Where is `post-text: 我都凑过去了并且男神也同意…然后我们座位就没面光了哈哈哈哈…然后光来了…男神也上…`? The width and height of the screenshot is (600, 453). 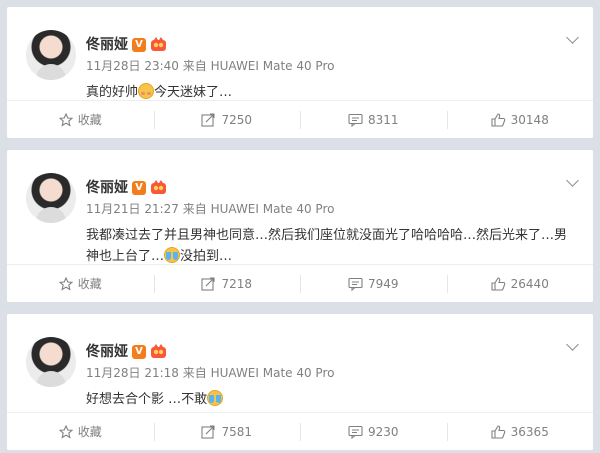
post-text: 我都凑过去了并且男神也同意…然后我们座位就没面光了哈哈哈哈…然后光来了…男神也上… is located at coordinates (331, 246).